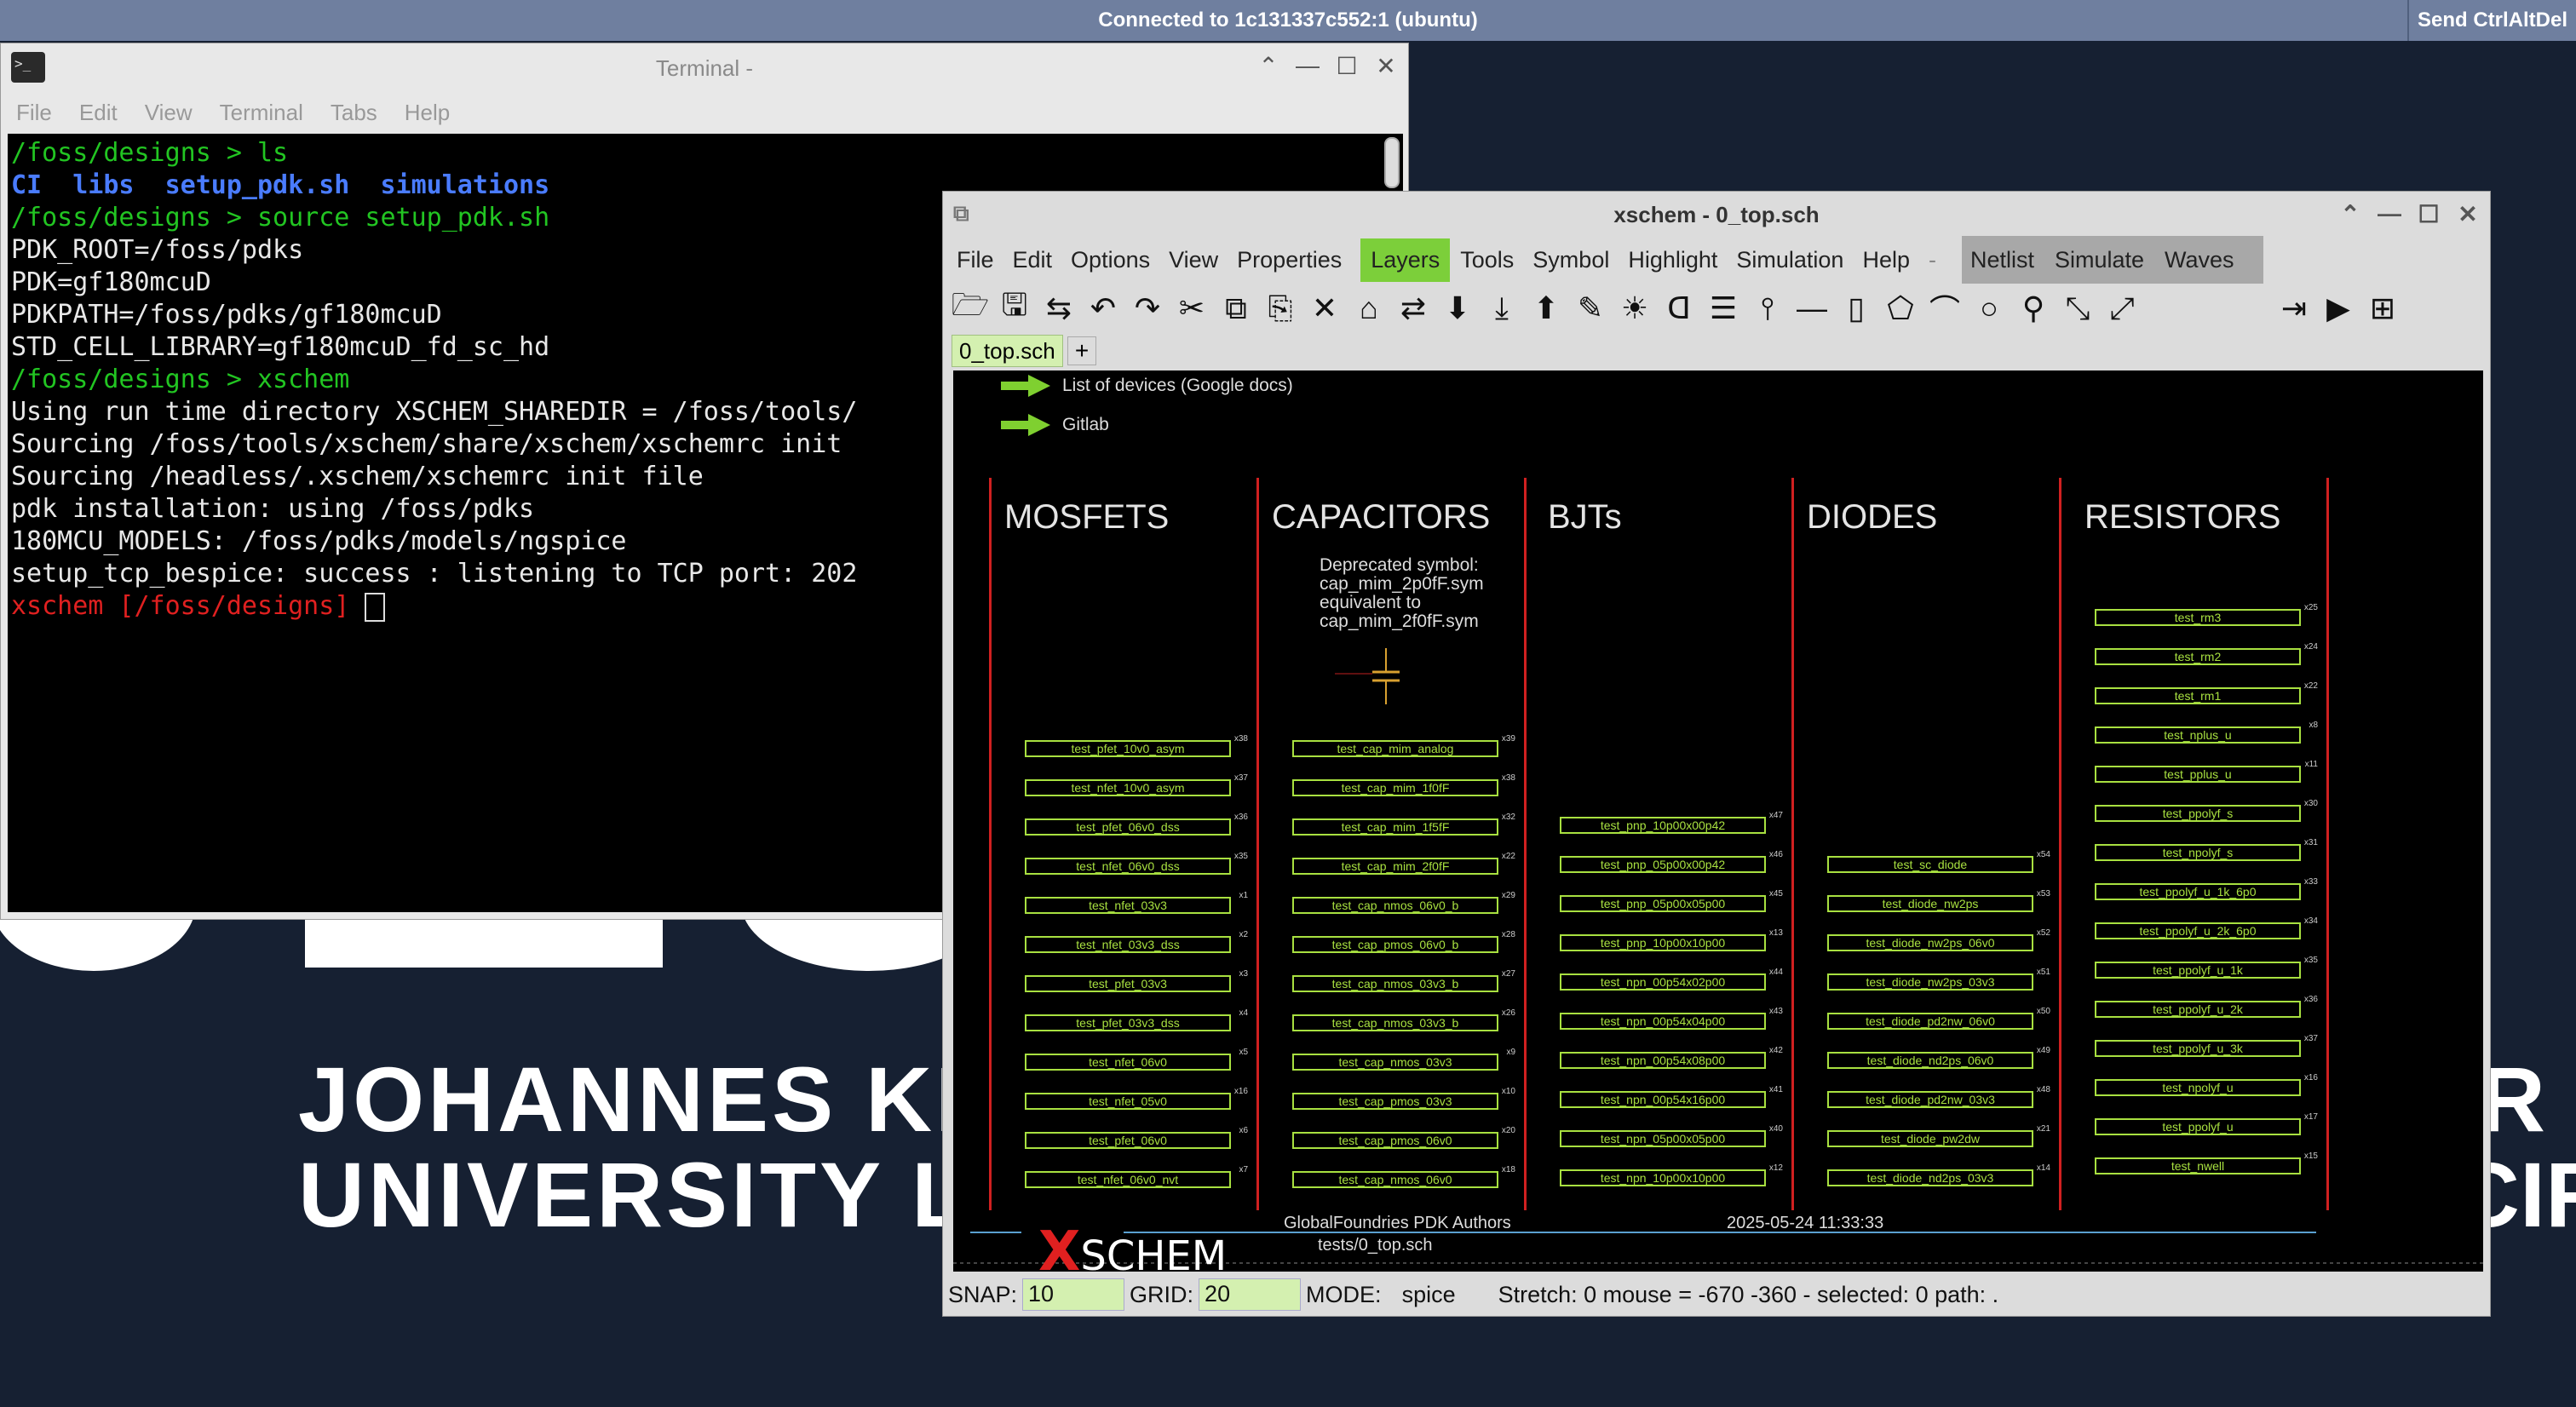  Describe the element at coordinates (1403, 1098) in the screenshot. I see `instance-capacitor-box: test_cap_pmos_03v3 x10` at that location.